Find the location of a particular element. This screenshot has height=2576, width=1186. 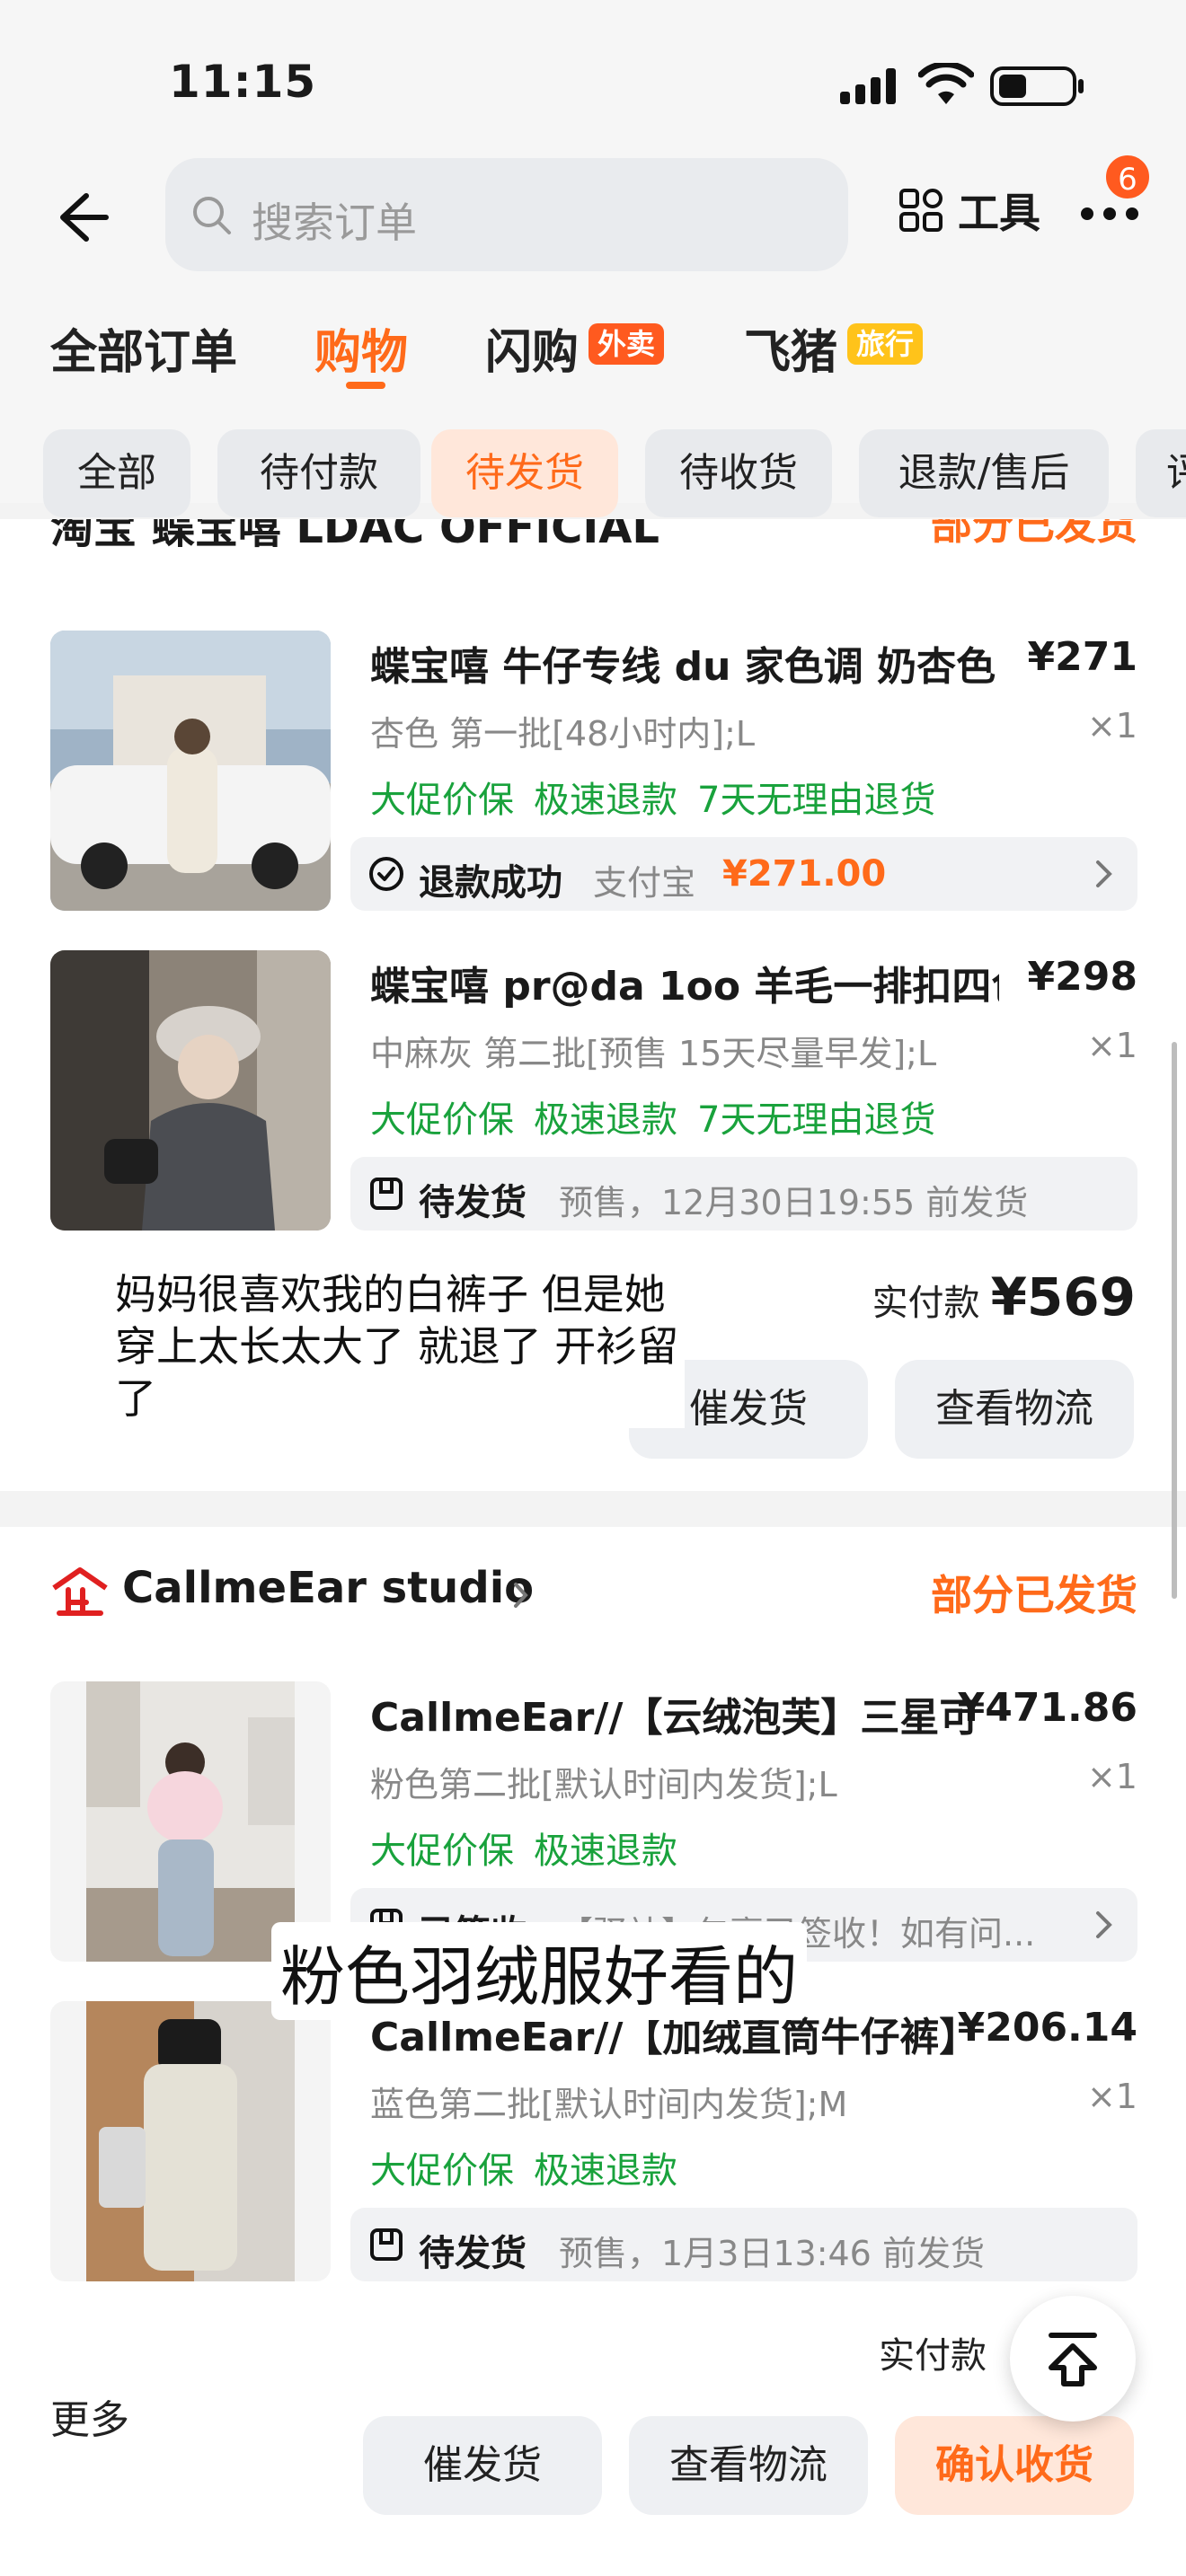

overlay-caption: 粉色羽绒服好看的 is located at coordinates (539, 1971).